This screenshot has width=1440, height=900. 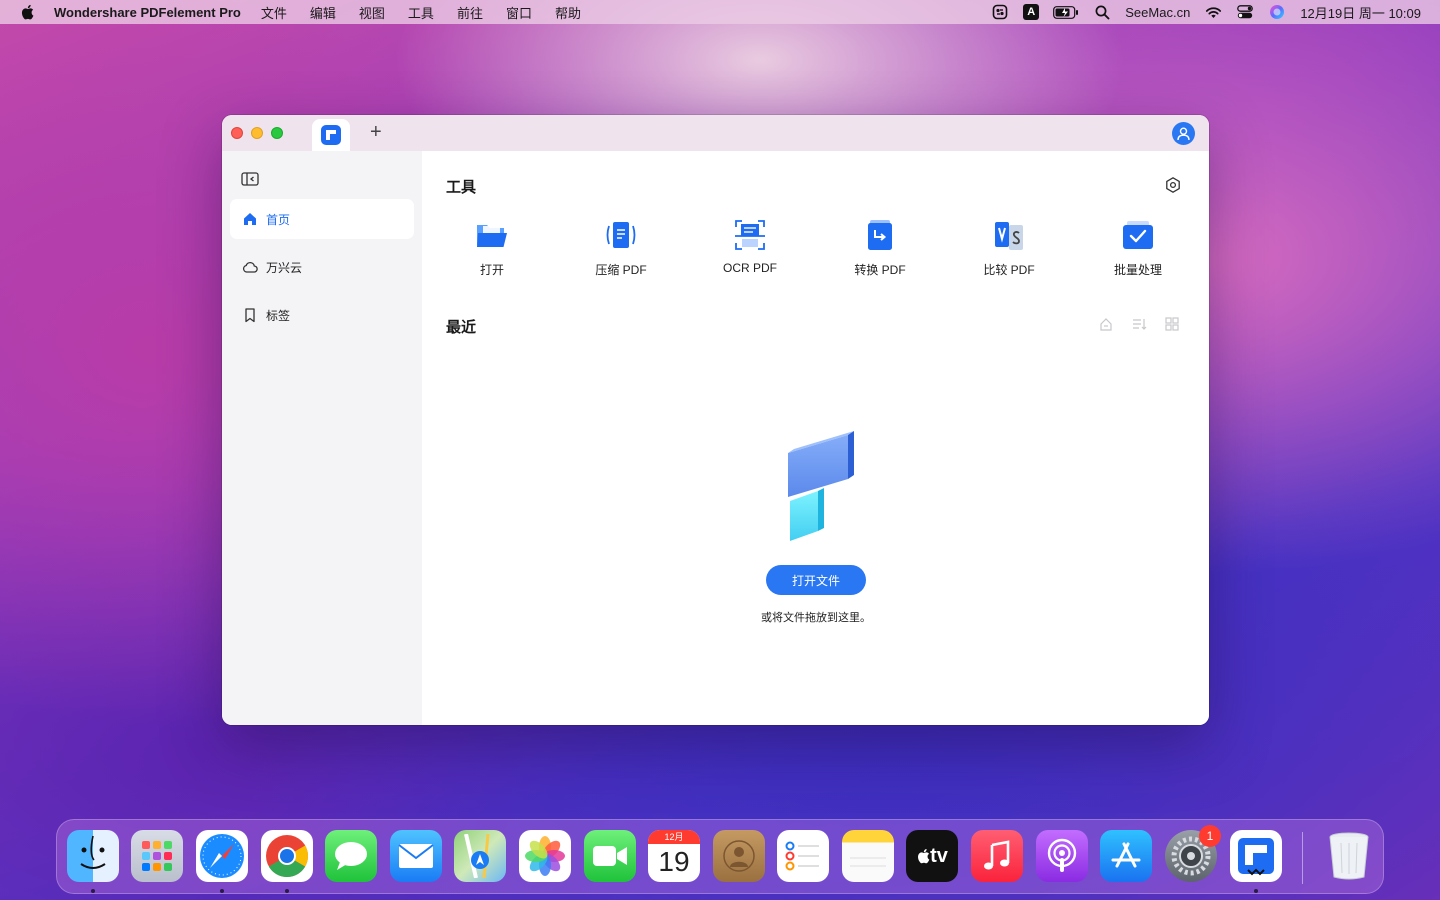 I want to click on reminders-icon, so click(x=802, y=856).